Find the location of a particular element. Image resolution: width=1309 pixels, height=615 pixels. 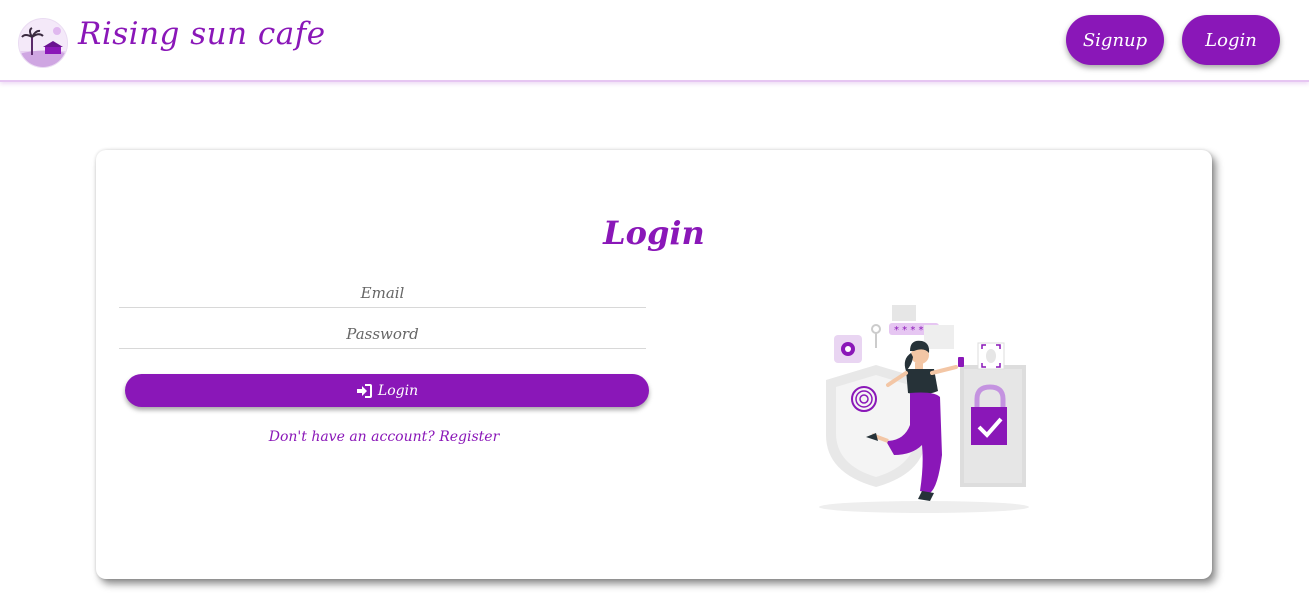

login-nav-button: Login is located at coordinates (1231, 40).